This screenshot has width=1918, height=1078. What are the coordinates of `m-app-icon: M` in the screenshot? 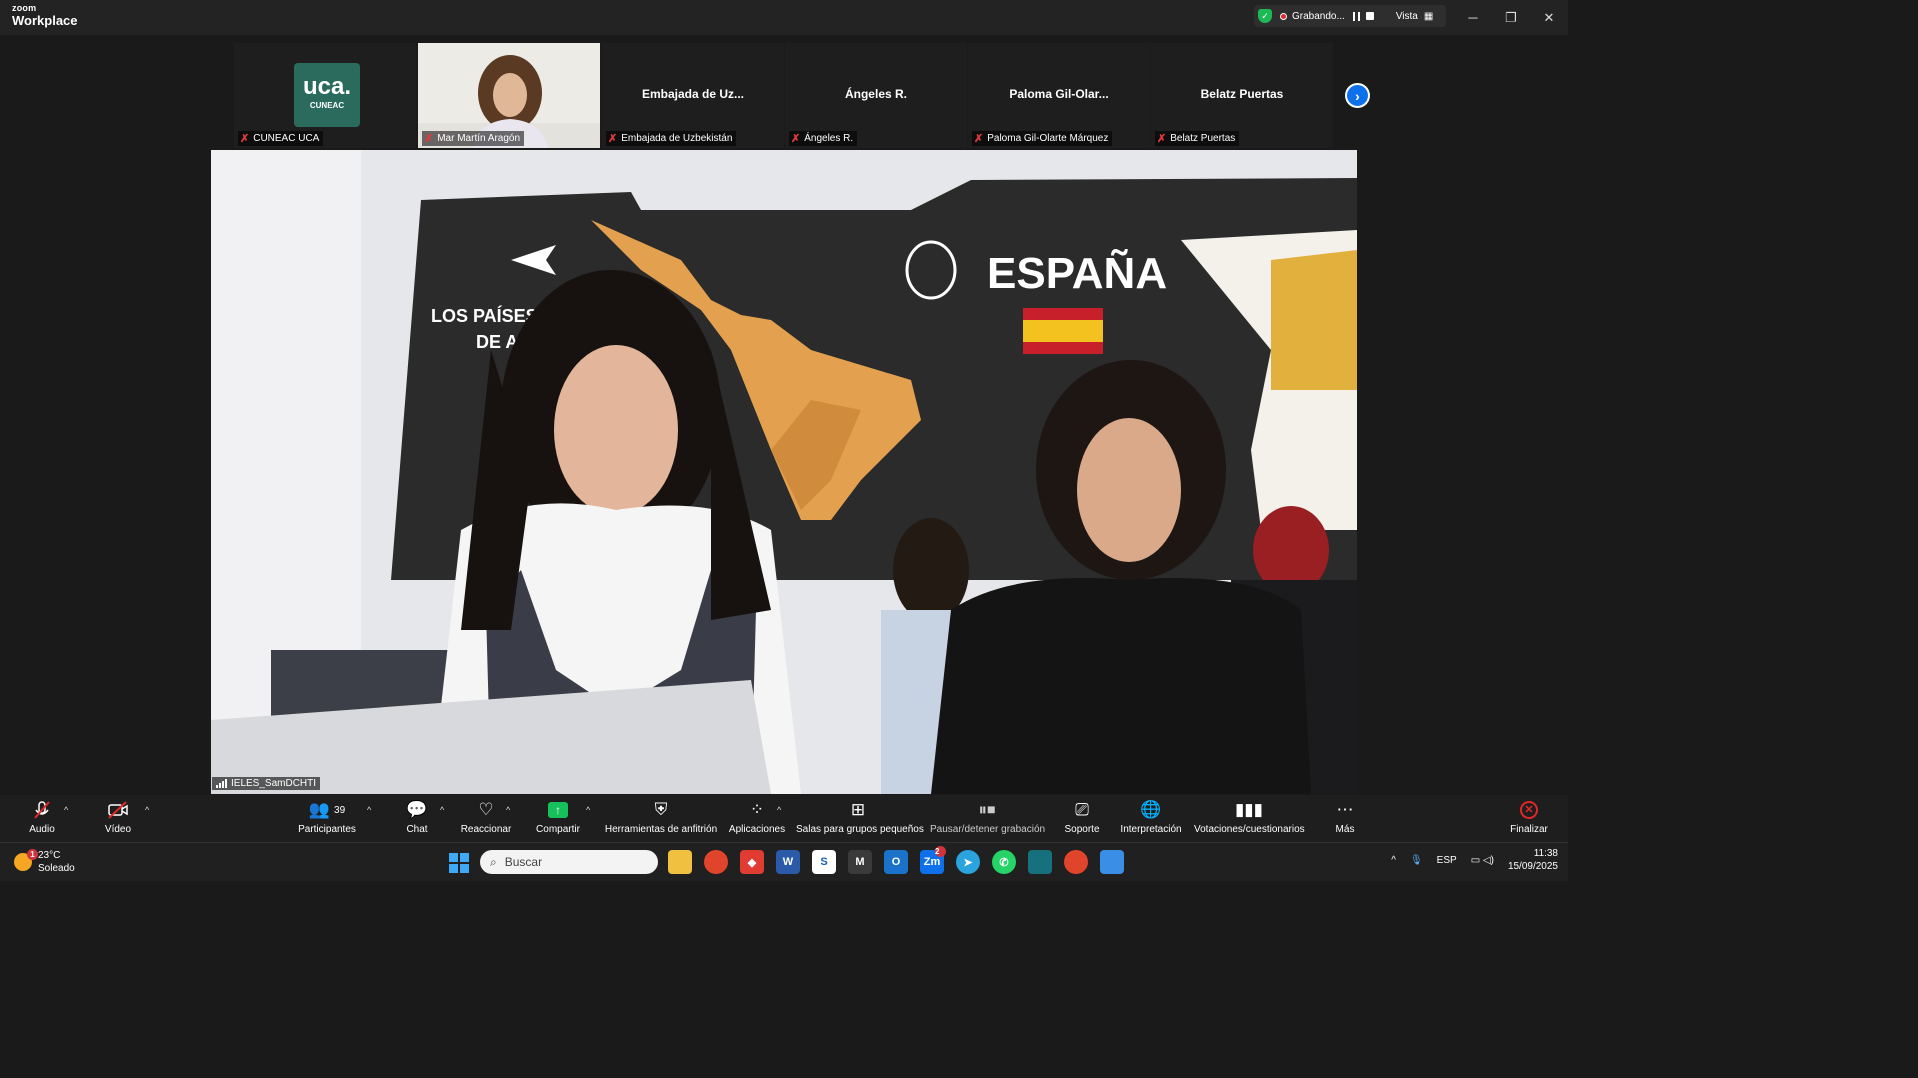 It's located at (860, 862).